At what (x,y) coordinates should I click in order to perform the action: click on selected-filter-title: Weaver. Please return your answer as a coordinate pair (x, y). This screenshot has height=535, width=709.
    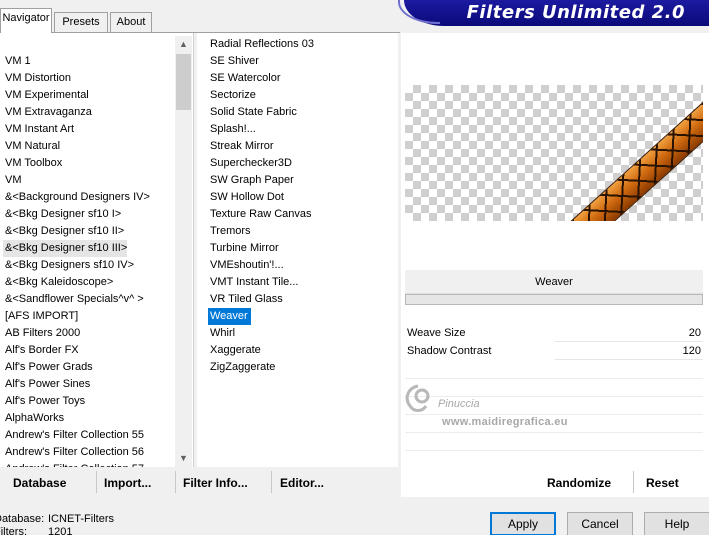
    Looking at the image, I should click on (554, 282).